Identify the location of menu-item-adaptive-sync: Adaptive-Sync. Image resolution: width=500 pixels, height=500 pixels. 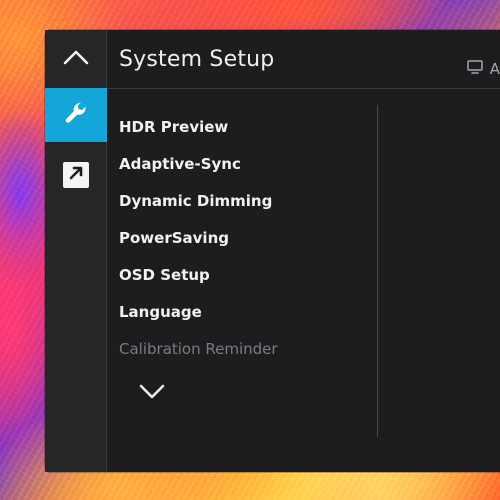
(239, 163).